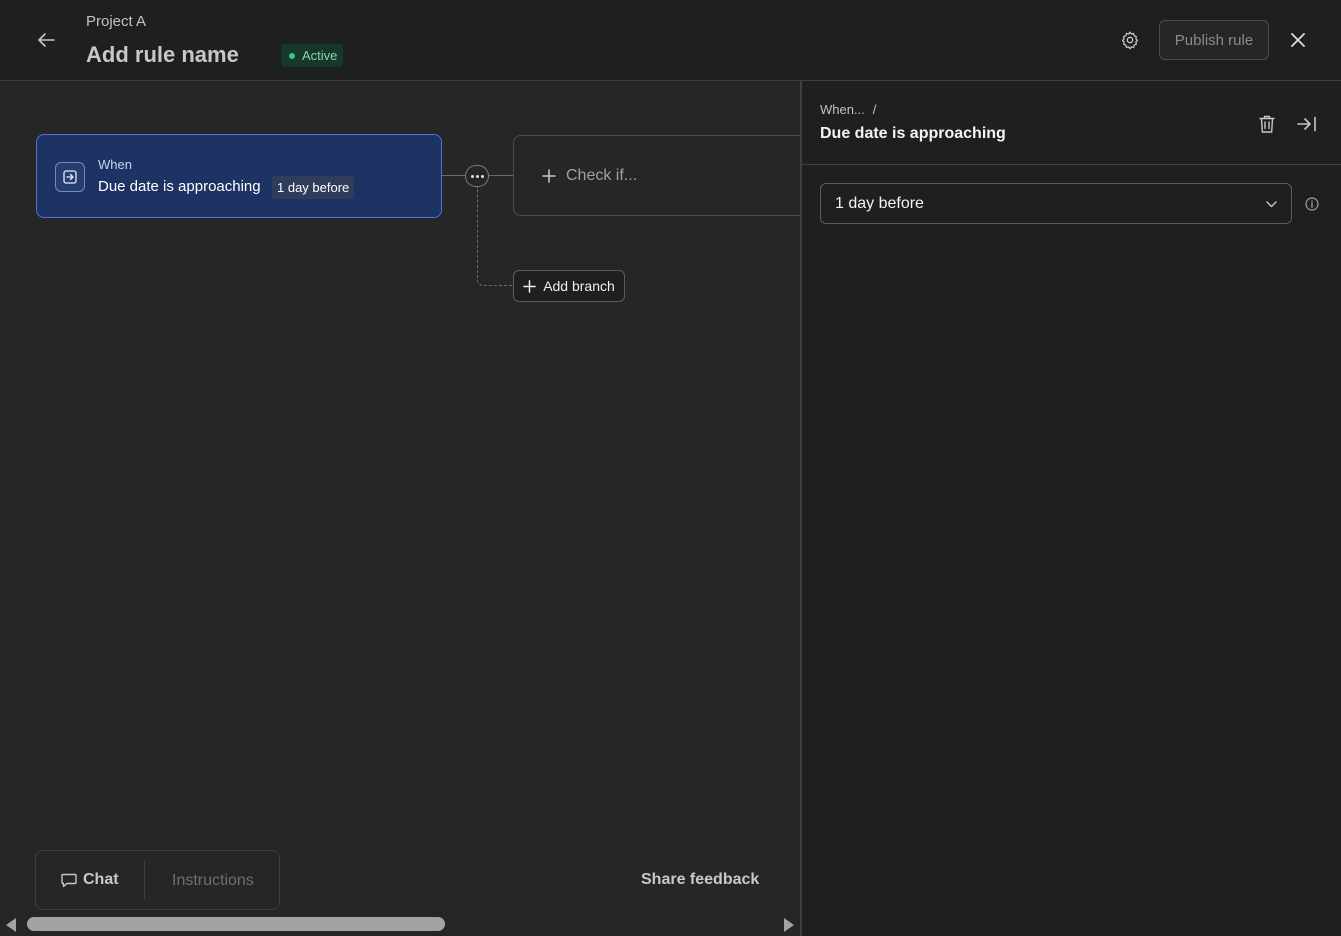 The width and height of the screenshot is (1341, 936). I want to click on tab-chat-label: Chat, so click(101, 879).